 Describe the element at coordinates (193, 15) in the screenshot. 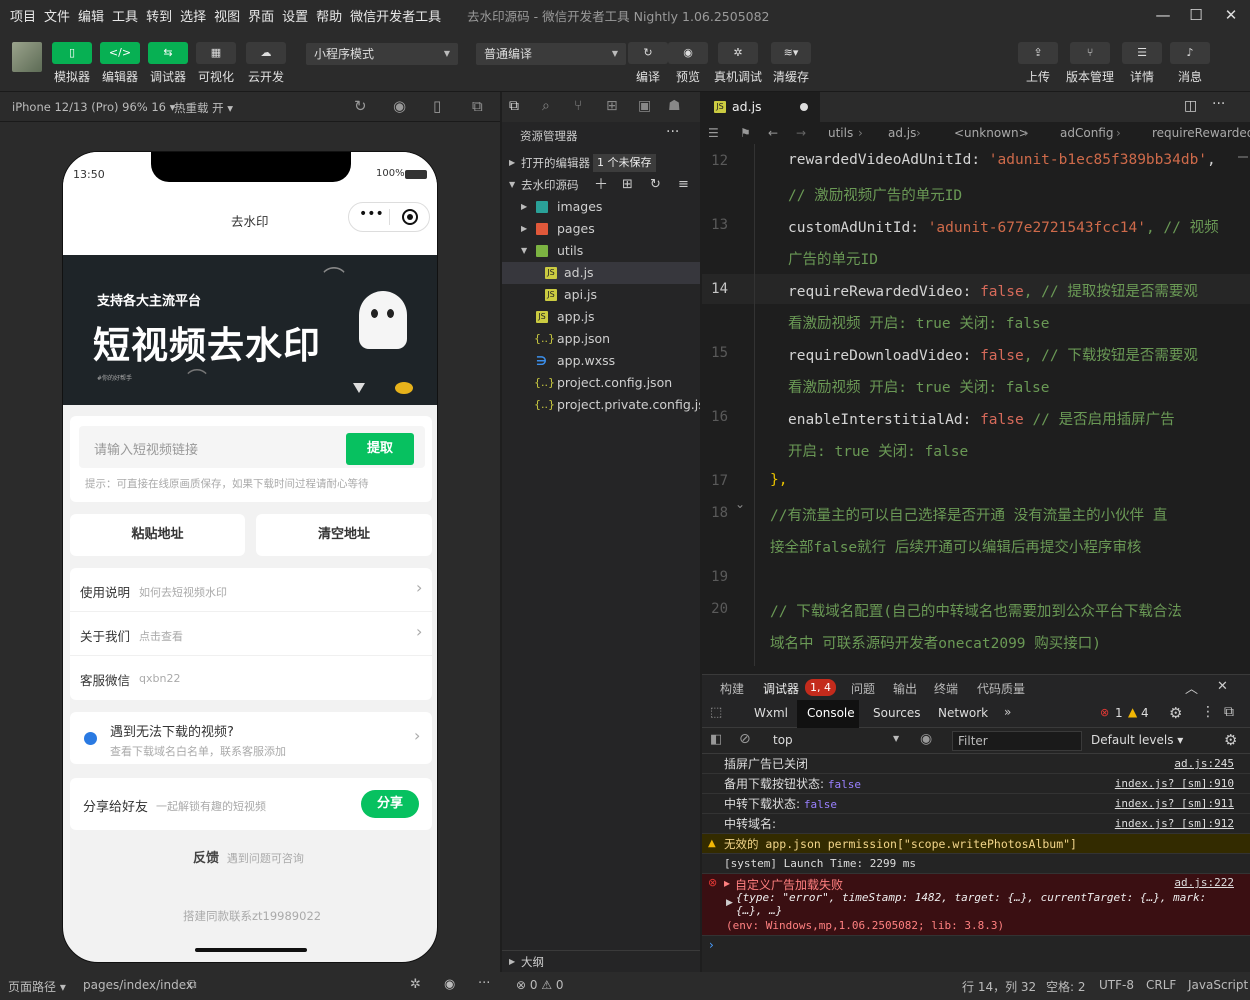

I see `menu-select: 选择` at that location.